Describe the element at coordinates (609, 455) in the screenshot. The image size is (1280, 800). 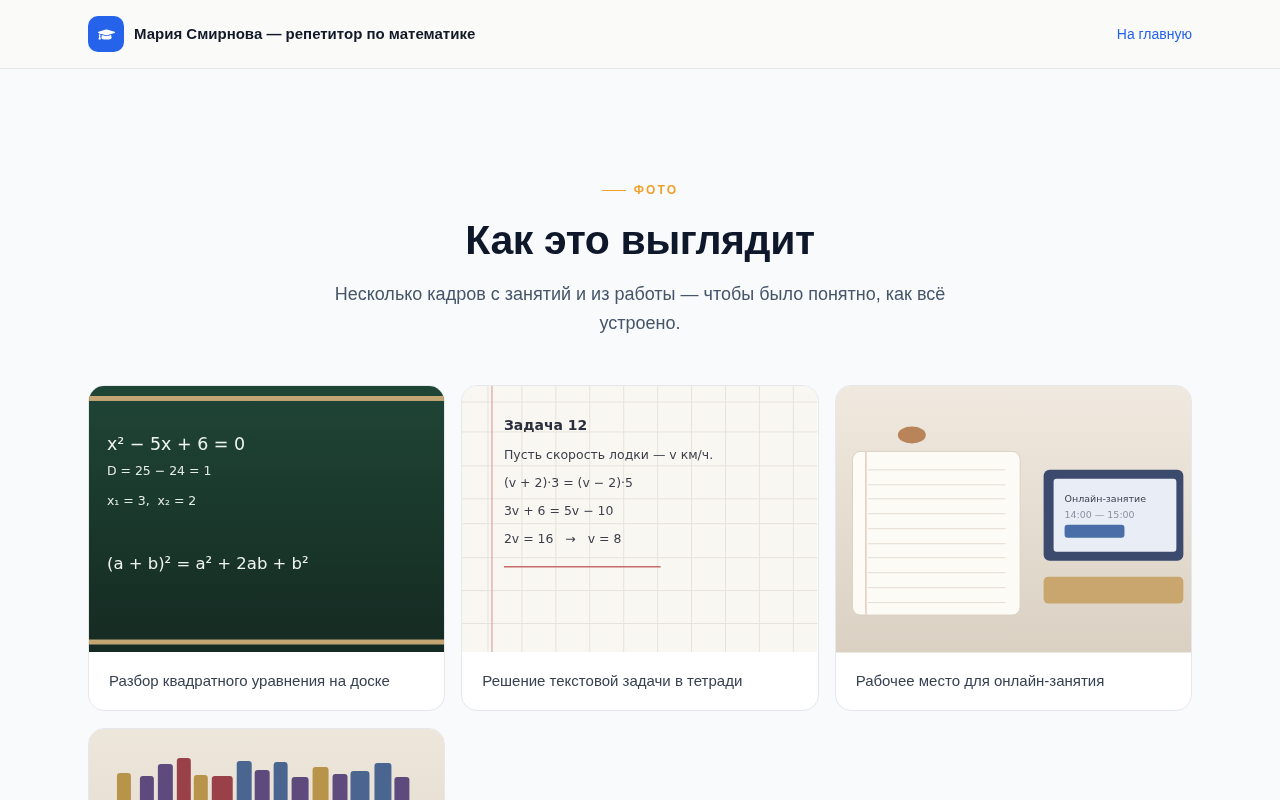
I see `solution-line: Пусть скорость лодки — v км/ч.` at that location.